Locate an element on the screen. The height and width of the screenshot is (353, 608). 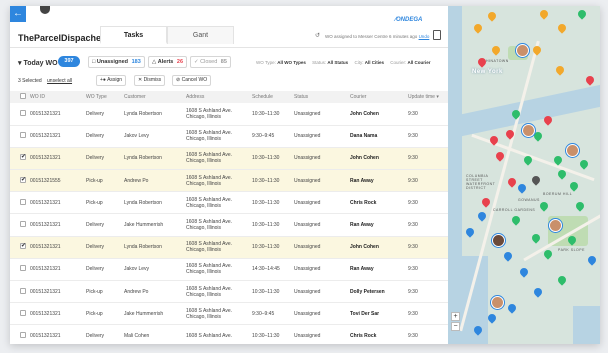
cell-schedule: 14:30–14:45 is located at coordinates (266, 269).